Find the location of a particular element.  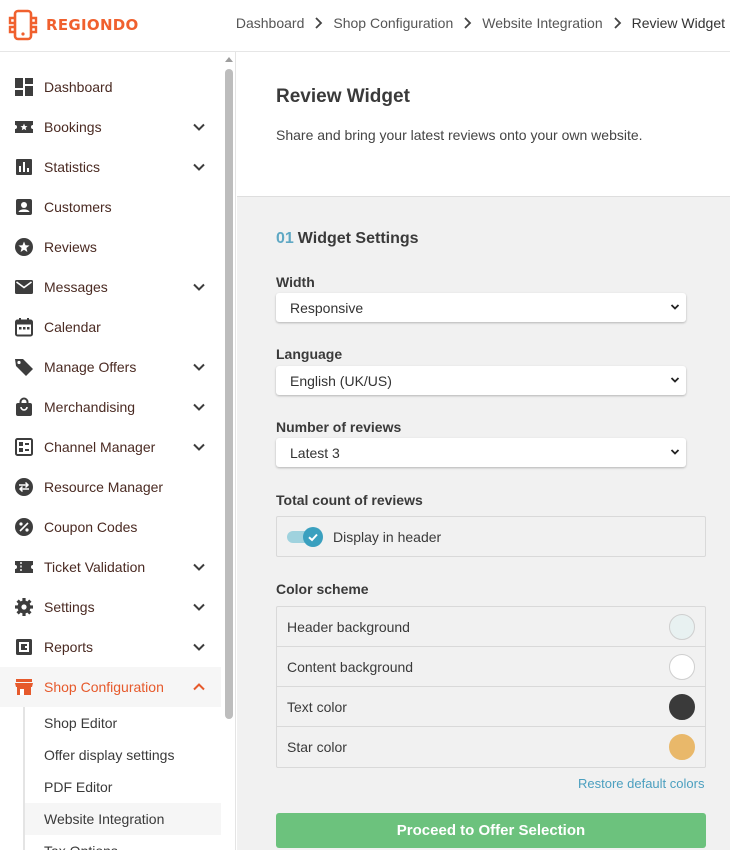

num-reviews-select-value: Latest 3 is located at coordinates (315, 452).